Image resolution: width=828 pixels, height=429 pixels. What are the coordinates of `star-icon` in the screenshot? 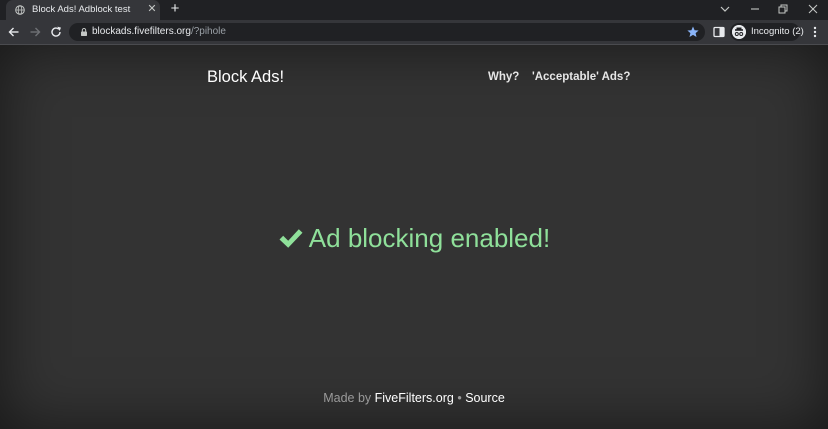 It's located at (693, 32).